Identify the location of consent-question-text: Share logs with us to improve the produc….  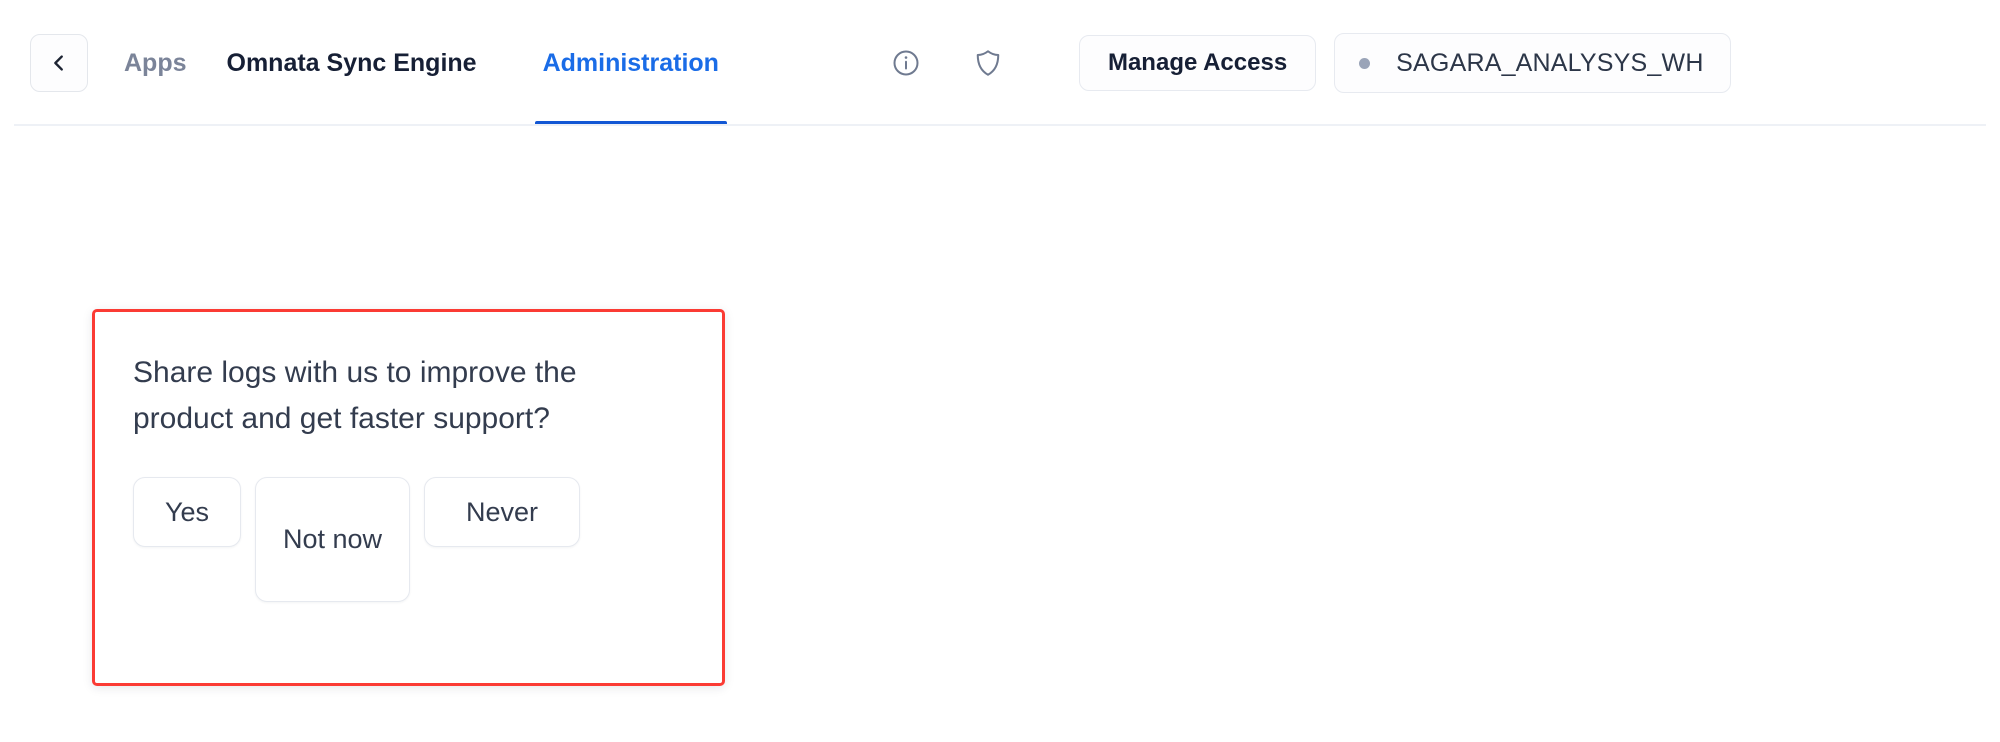
(355, 395).